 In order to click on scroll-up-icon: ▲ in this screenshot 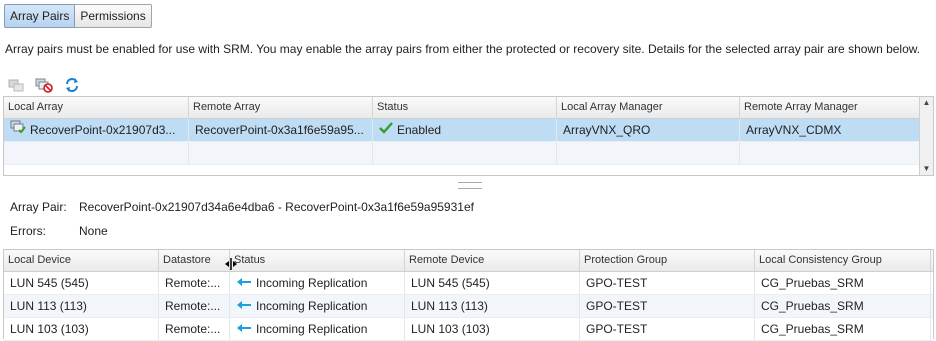, I will do `click(926, 103)`.